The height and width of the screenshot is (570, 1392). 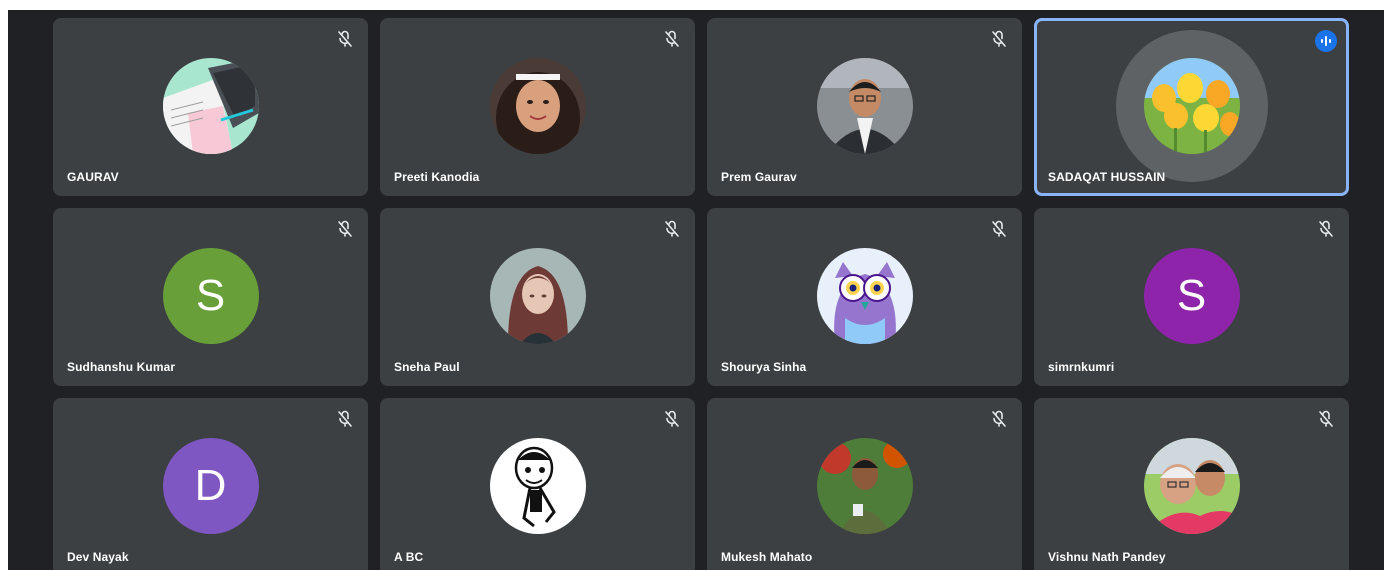 I want to click on participant-tile: Vishnu Nath Pandey, so click(x=1191, y=484).